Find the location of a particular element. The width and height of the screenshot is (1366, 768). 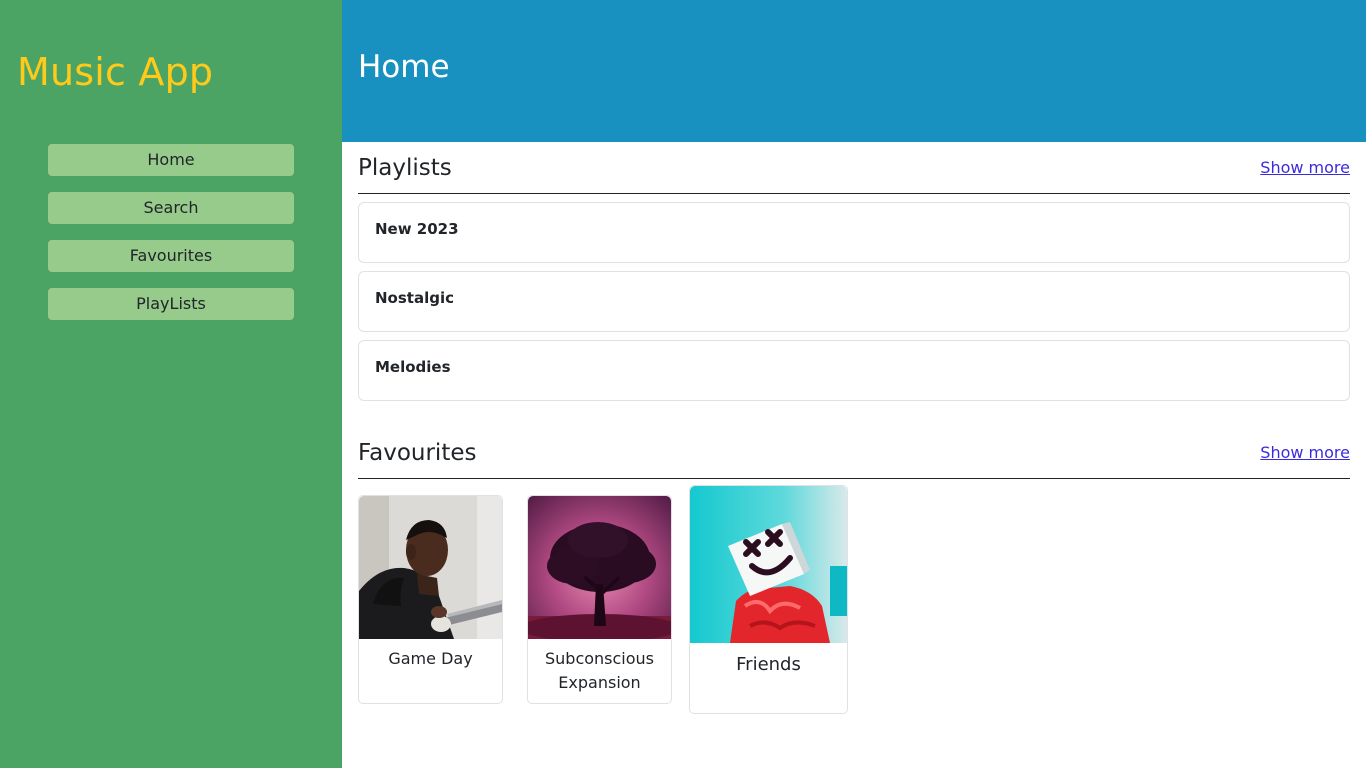

favourite-card: Friends is located at coordinates (768, 599).